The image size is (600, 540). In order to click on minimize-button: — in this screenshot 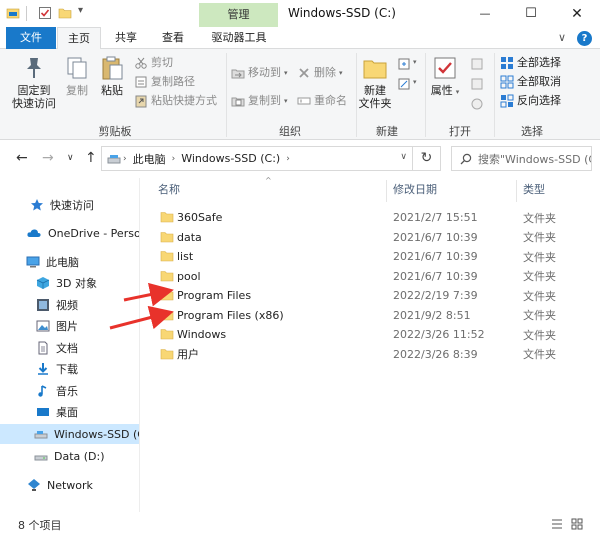, I will do `click(485, 13)`.